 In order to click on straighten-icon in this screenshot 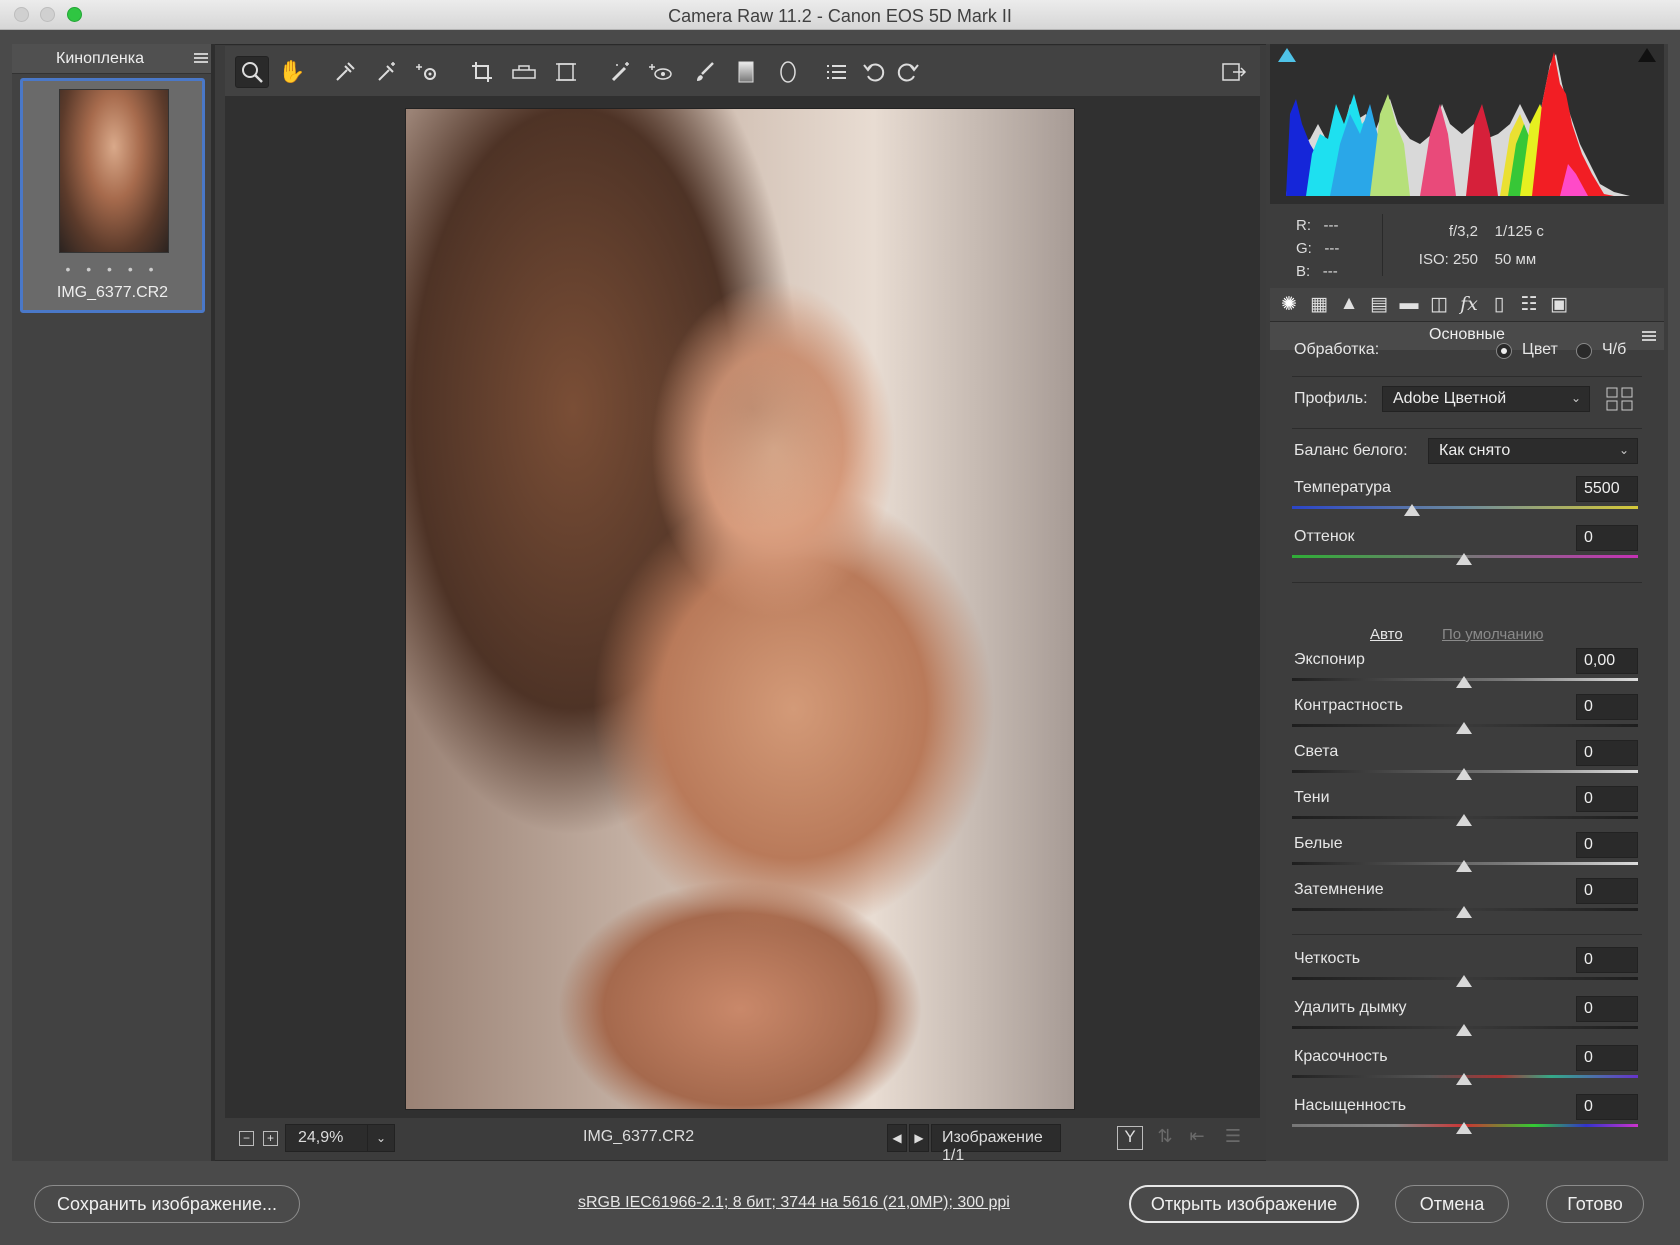, I will do `click(524, 72)`.